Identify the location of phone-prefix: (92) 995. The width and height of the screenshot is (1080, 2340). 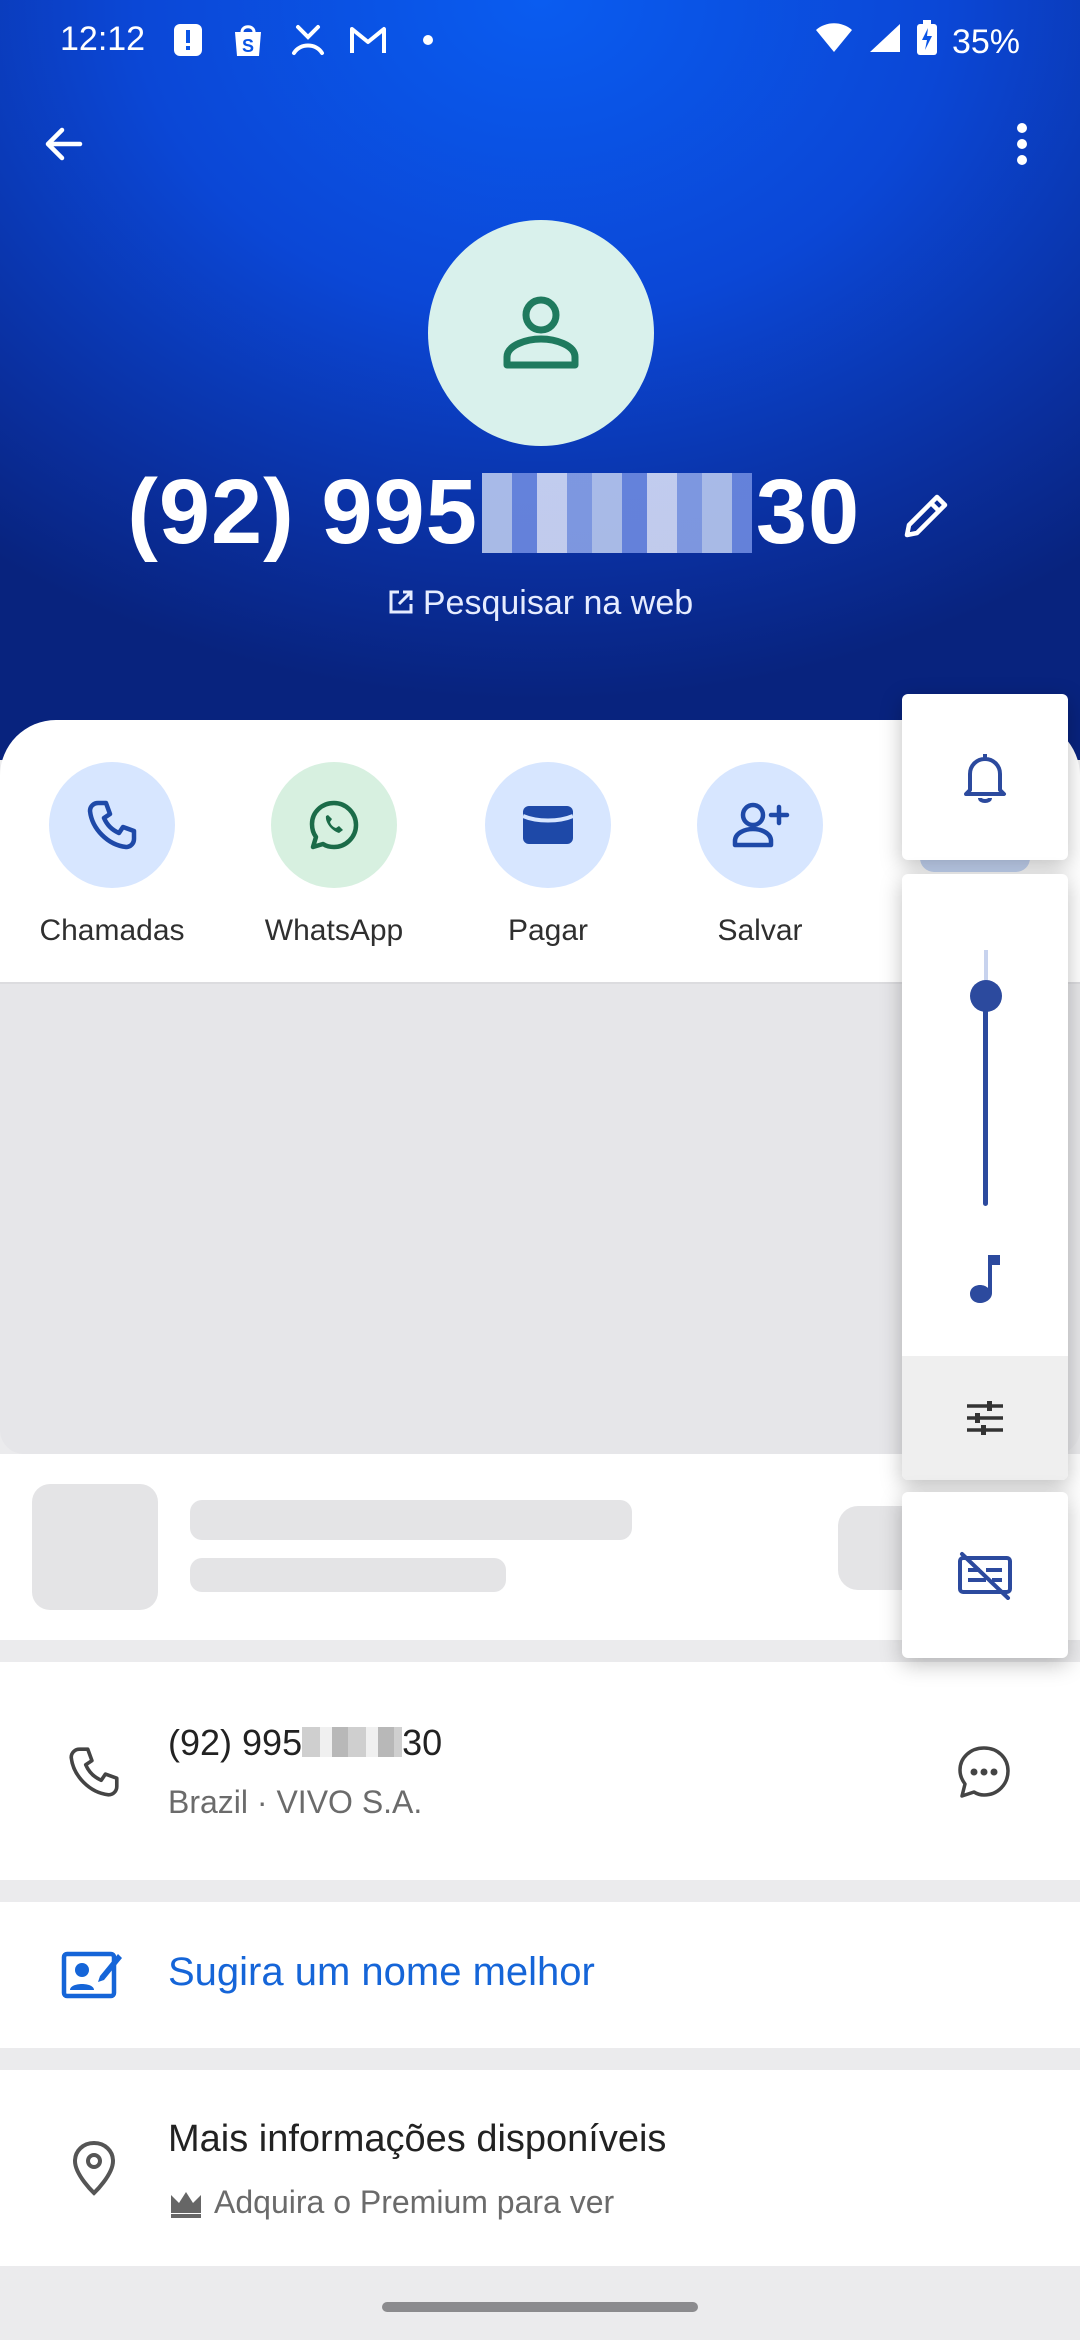
(302, 512).